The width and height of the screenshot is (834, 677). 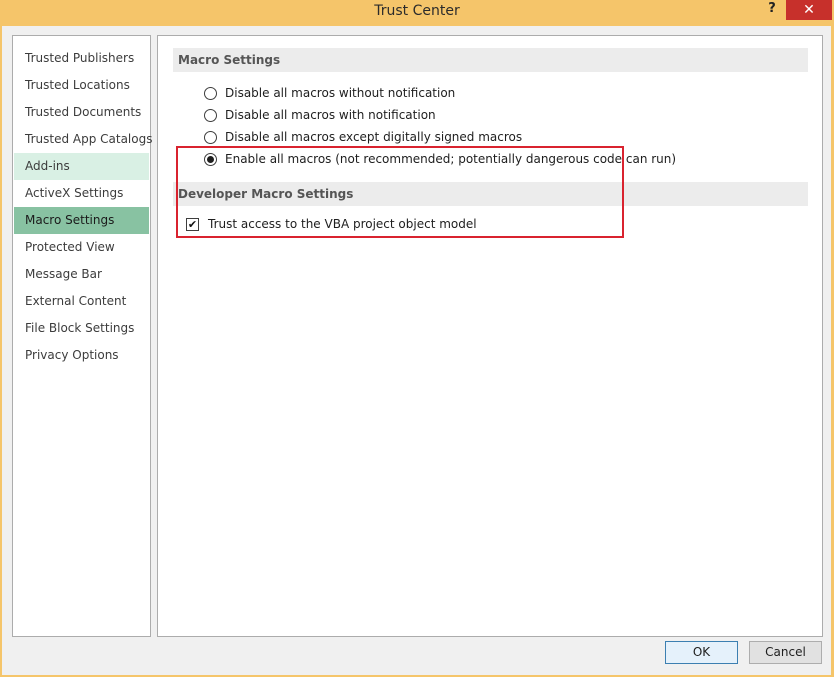 I want to click on title-bar: Trust Center ? ✕, so click(x=417, y=13).